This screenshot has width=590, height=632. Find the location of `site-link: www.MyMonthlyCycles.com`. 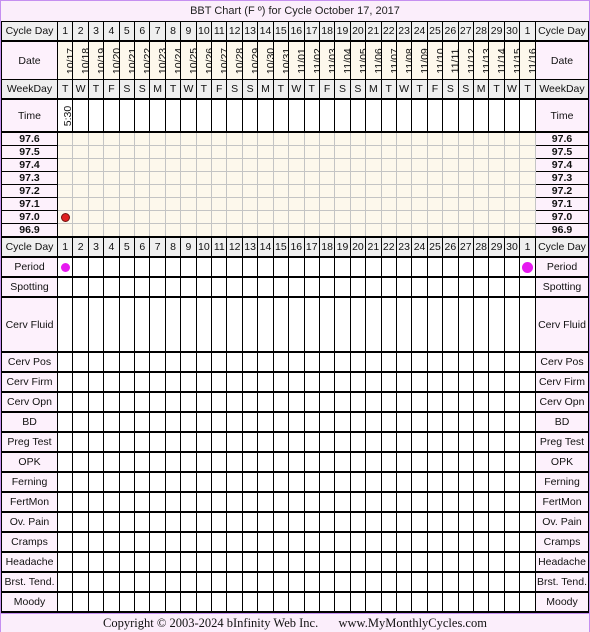

site-link: www.MyMonthlyCycles.com is located at coordinates (412, 623).